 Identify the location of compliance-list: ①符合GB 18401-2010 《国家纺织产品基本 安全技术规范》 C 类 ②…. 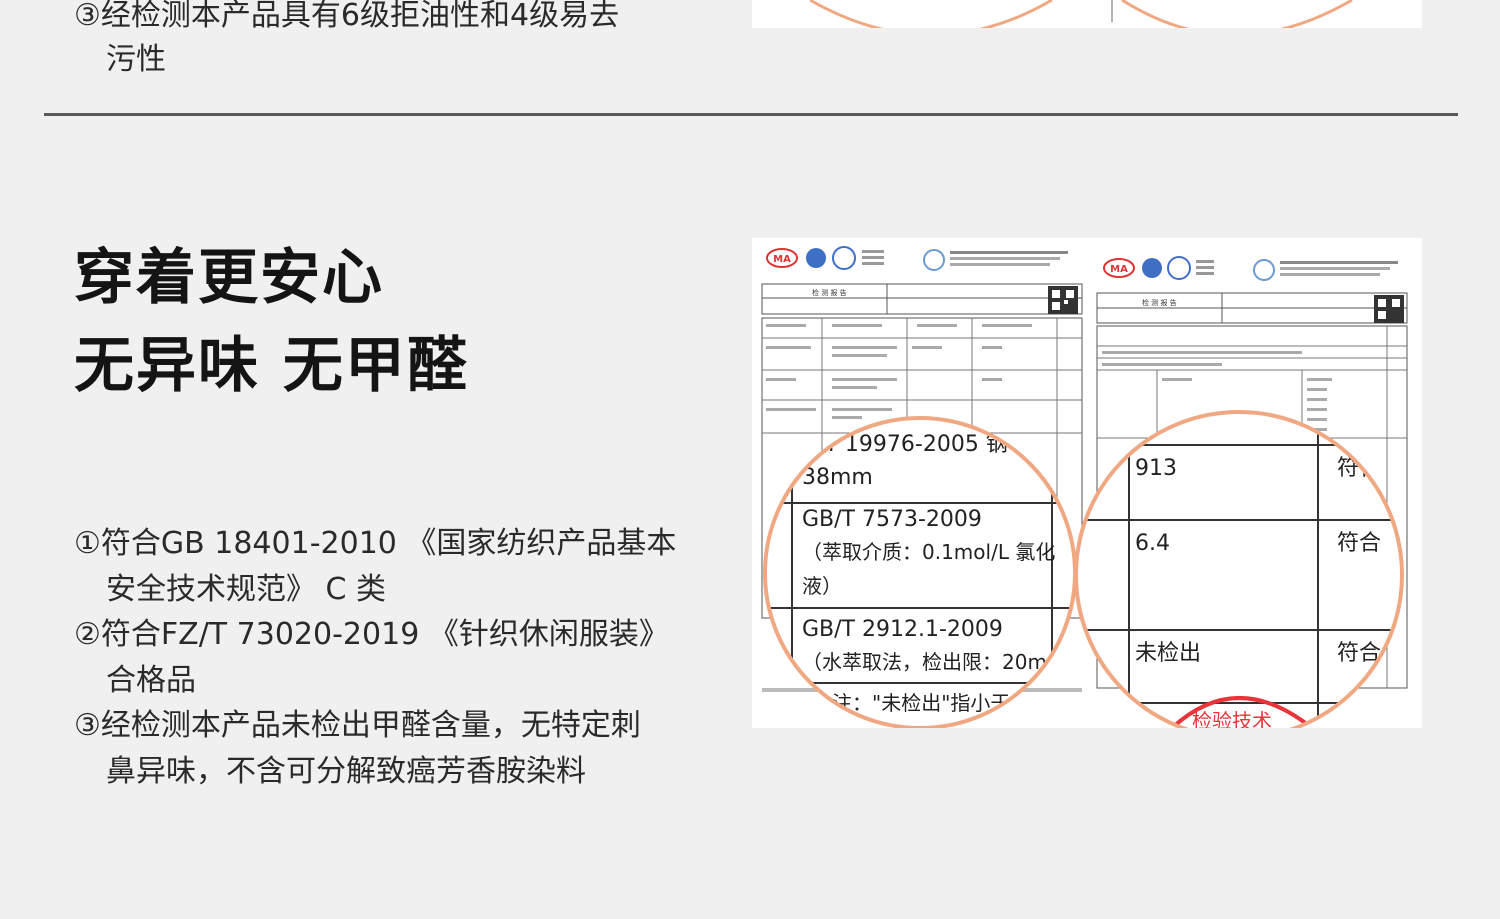
(404, 657).